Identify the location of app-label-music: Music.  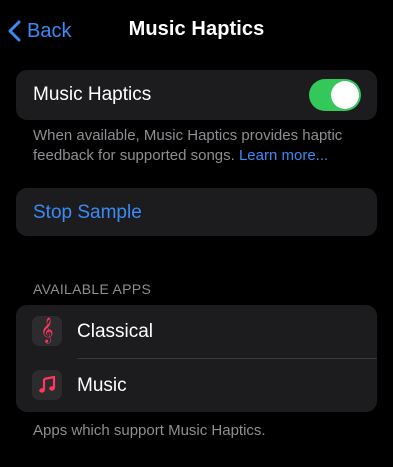
(102, 385).